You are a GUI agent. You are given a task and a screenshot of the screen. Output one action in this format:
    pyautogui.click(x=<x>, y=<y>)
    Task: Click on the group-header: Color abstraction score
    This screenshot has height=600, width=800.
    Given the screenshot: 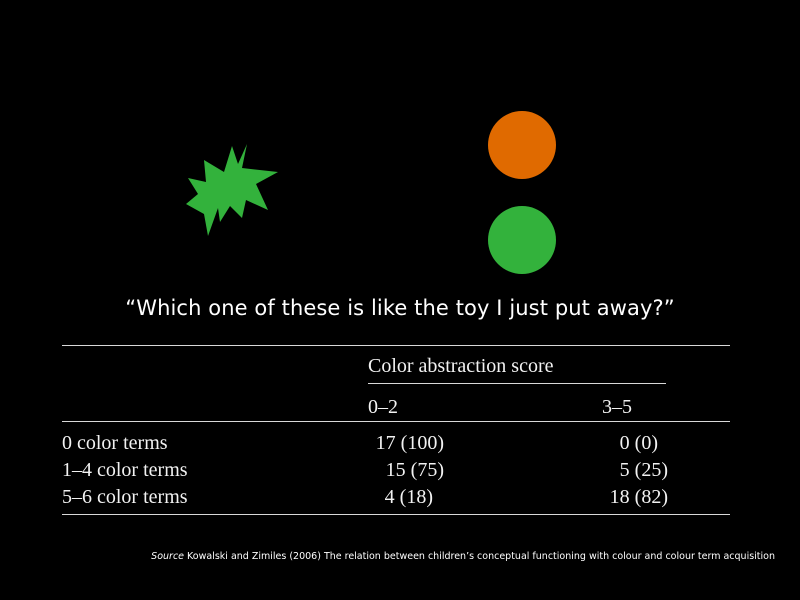 What is the action you would take?
    pyautogui.click(x=461, y=366)
    